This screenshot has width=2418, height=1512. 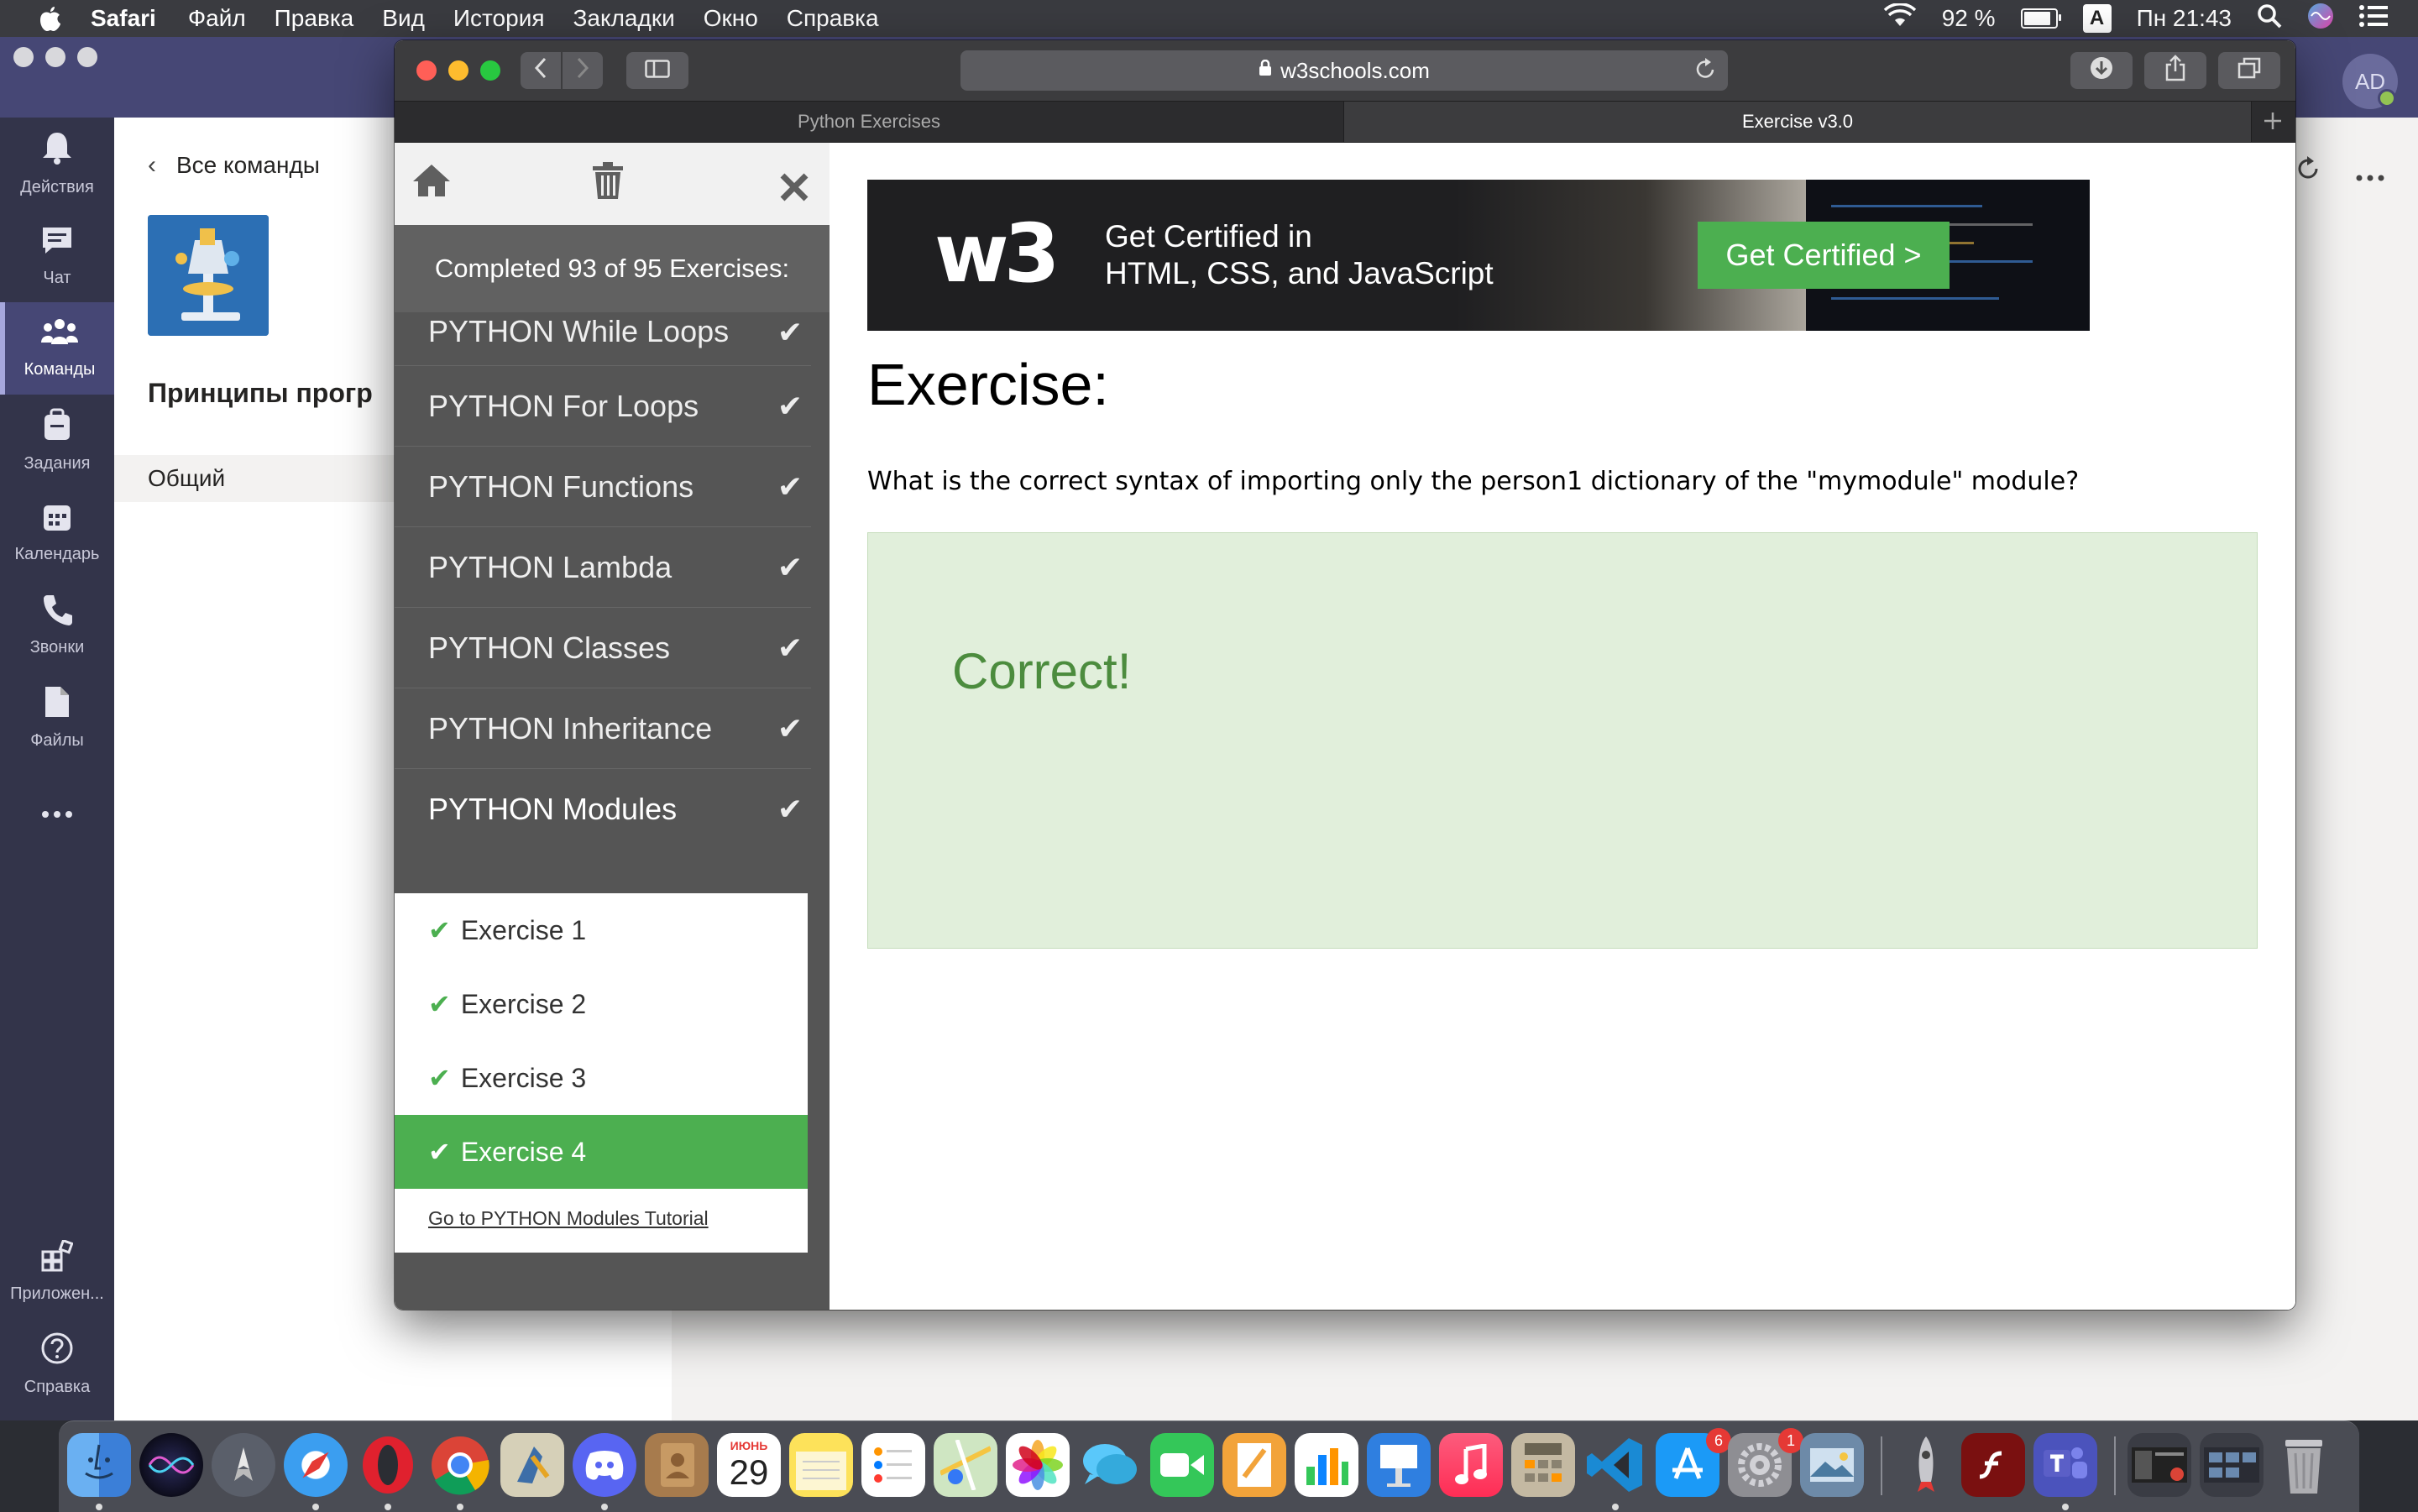 I want to click on channel-label: Общий, so click(x=187, y=478).